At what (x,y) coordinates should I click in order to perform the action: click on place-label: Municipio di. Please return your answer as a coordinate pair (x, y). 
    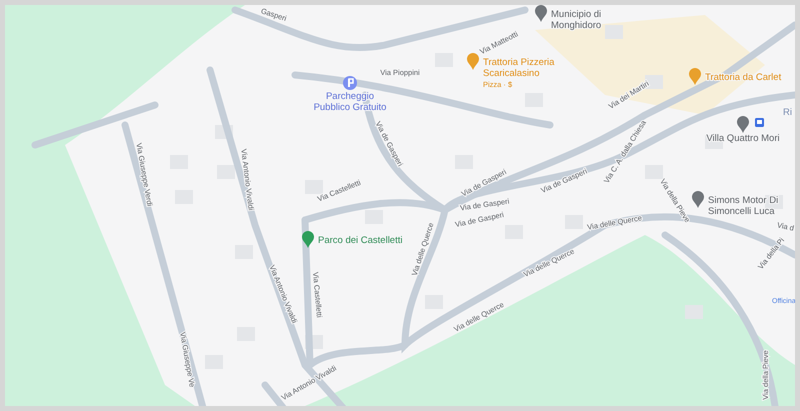
    Looking at the image, I should click on (576, 14).